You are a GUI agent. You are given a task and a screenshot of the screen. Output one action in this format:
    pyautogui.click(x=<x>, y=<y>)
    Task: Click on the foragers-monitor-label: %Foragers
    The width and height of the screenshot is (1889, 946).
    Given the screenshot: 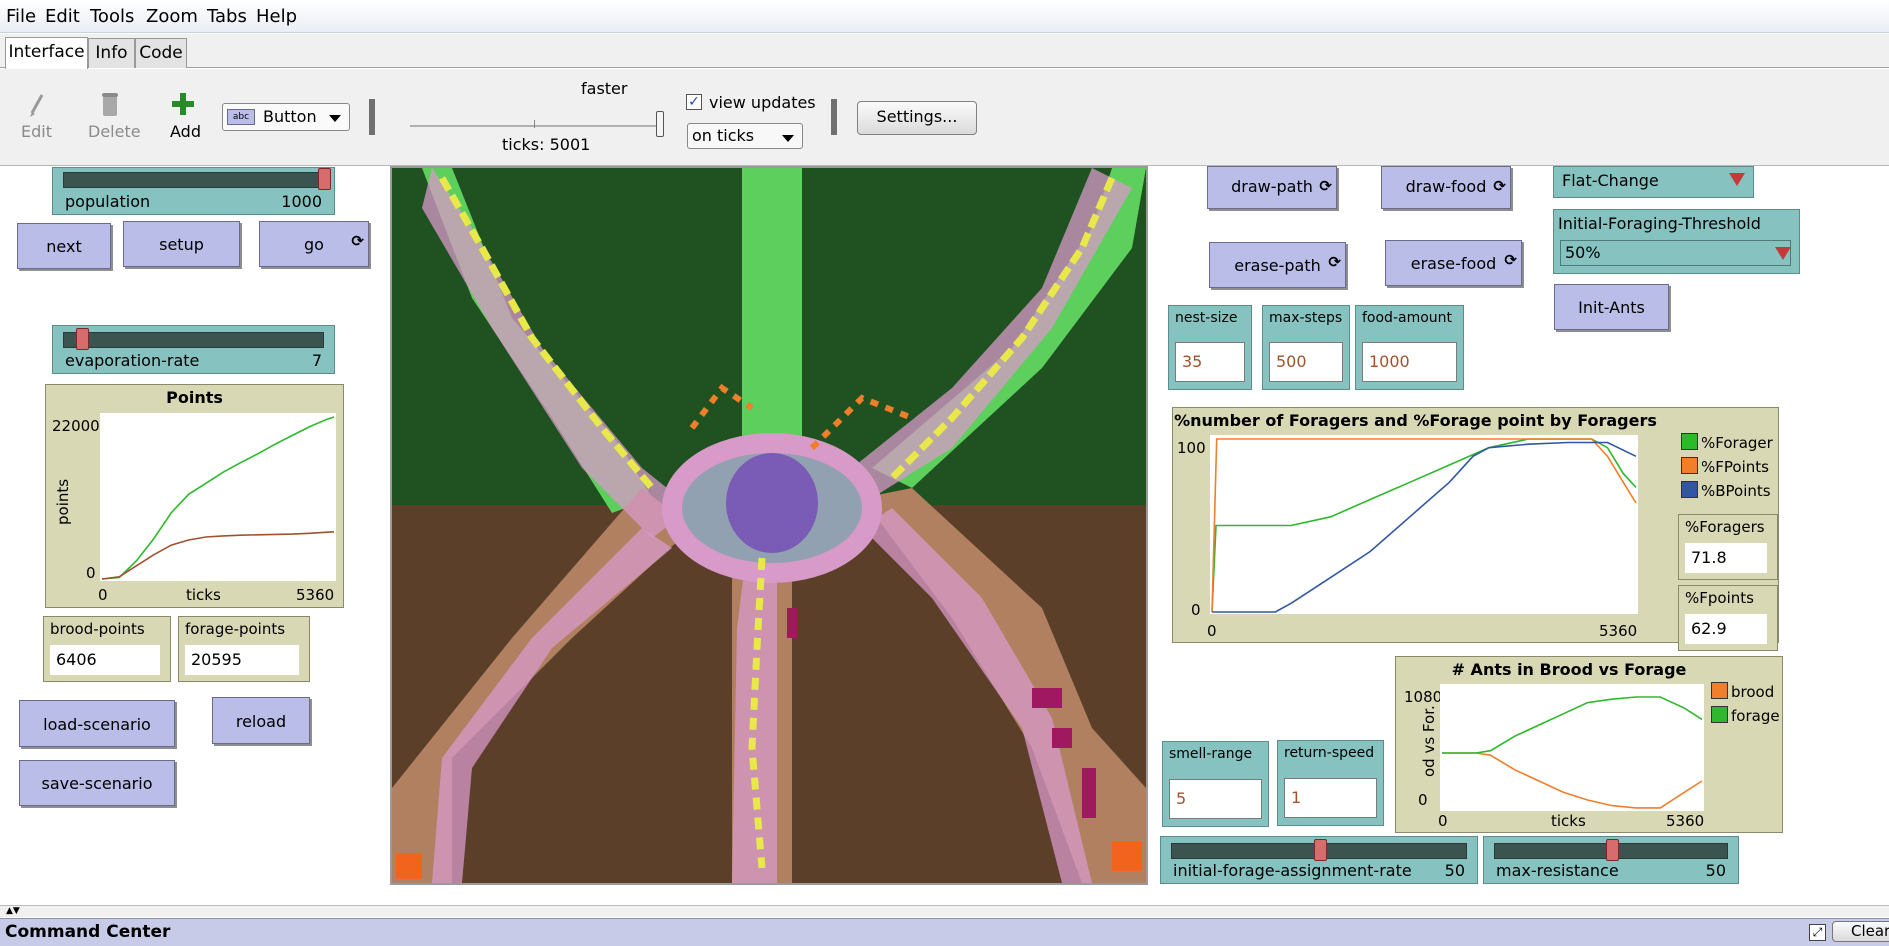 What is the action you would take?
    pyautogui.click(x=1725, y=527)
    